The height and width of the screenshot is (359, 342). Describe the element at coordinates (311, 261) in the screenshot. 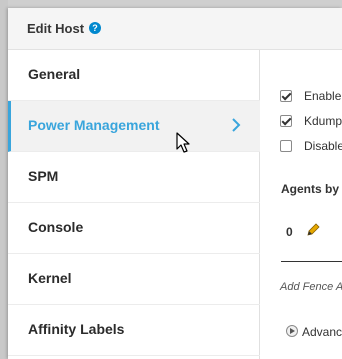

I see `agents-divider` at that location.